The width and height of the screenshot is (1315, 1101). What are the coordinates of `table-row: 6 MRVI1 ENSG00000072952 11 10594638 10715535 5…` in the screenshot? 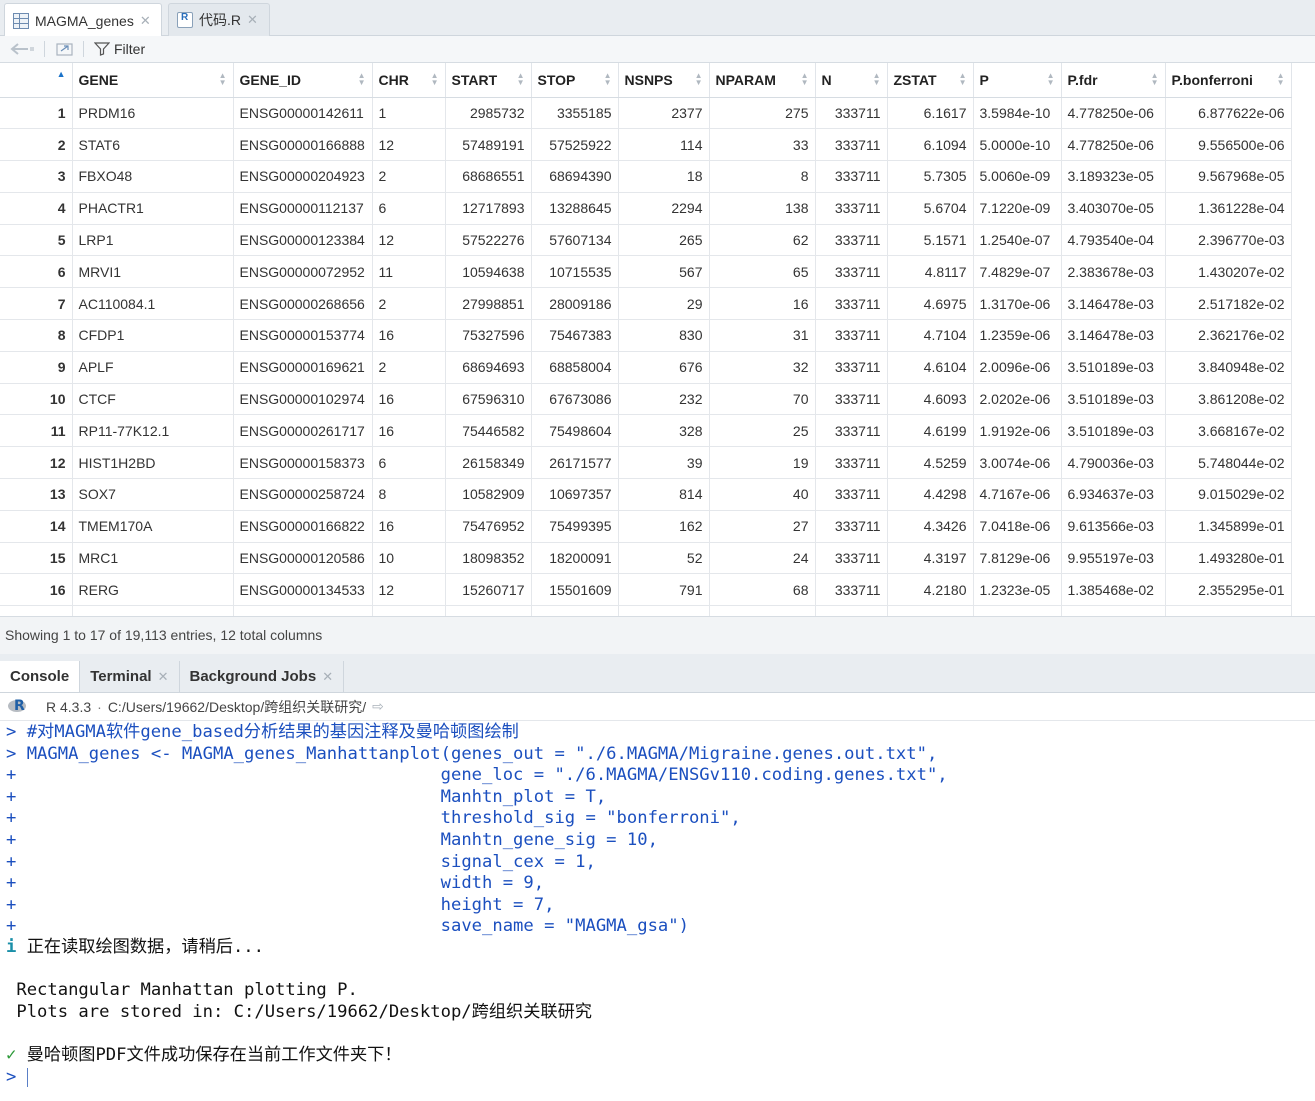 It's located at (646, 272).